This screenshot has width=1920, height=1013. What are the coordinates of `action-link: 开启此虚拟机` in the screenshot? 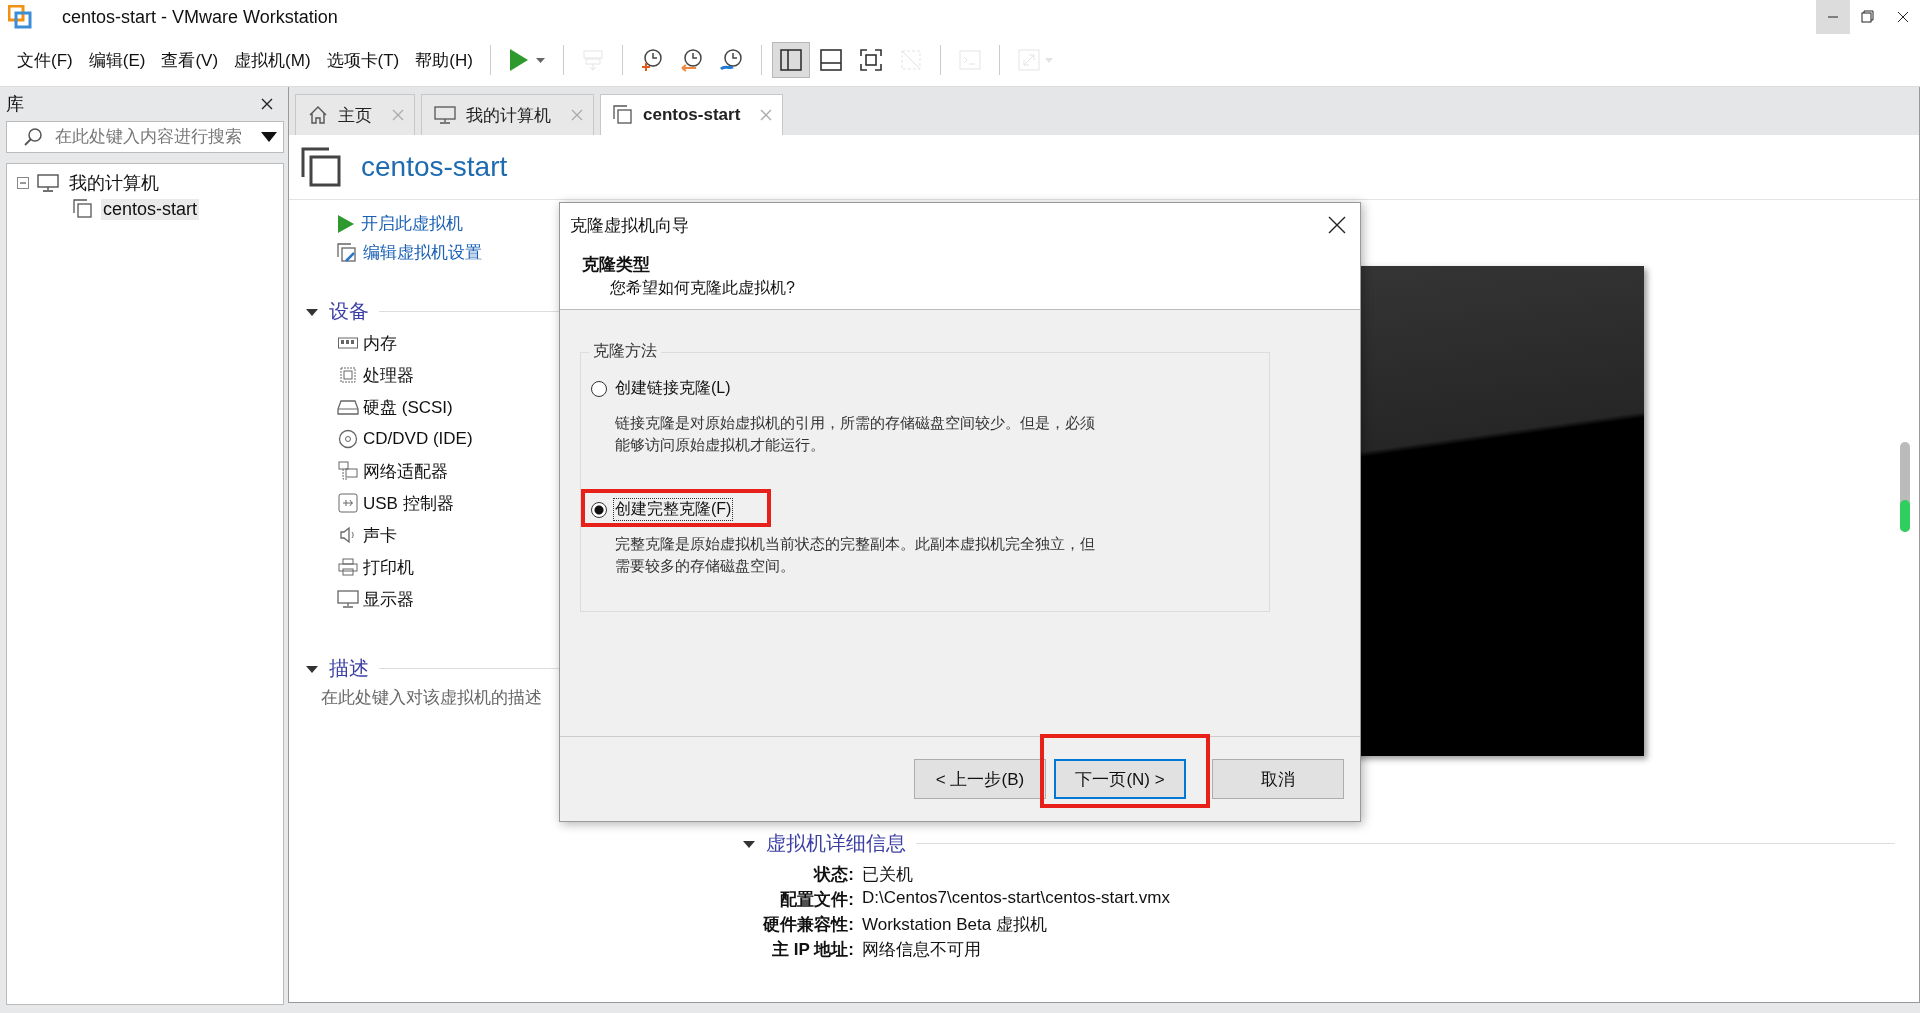 It's located at (412, 223).